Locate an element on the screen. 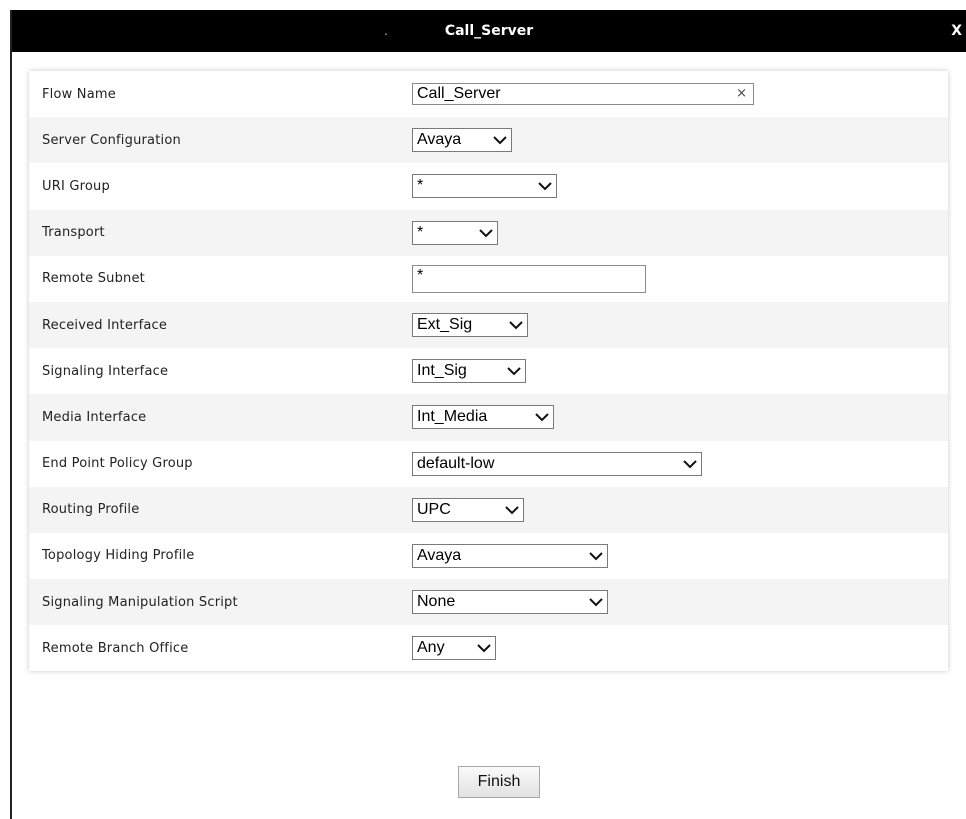 Image resolution: width=966 pixels, height=819 pixels. dialog-titlebar: . Call_Server X is located at coordinates (489, 31).